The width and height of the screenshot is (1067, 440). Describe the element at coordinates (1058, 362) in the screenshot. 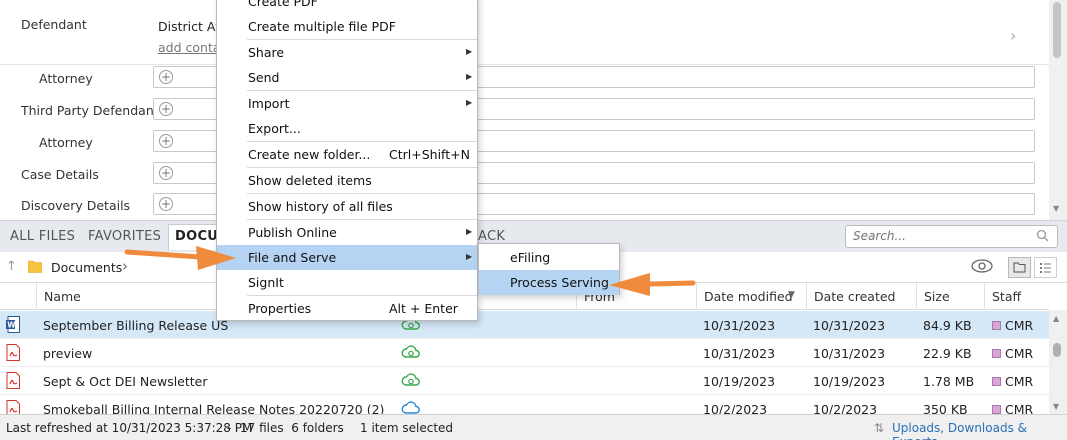

I see `grid-scrollbar: ▲ ▼` at that location.